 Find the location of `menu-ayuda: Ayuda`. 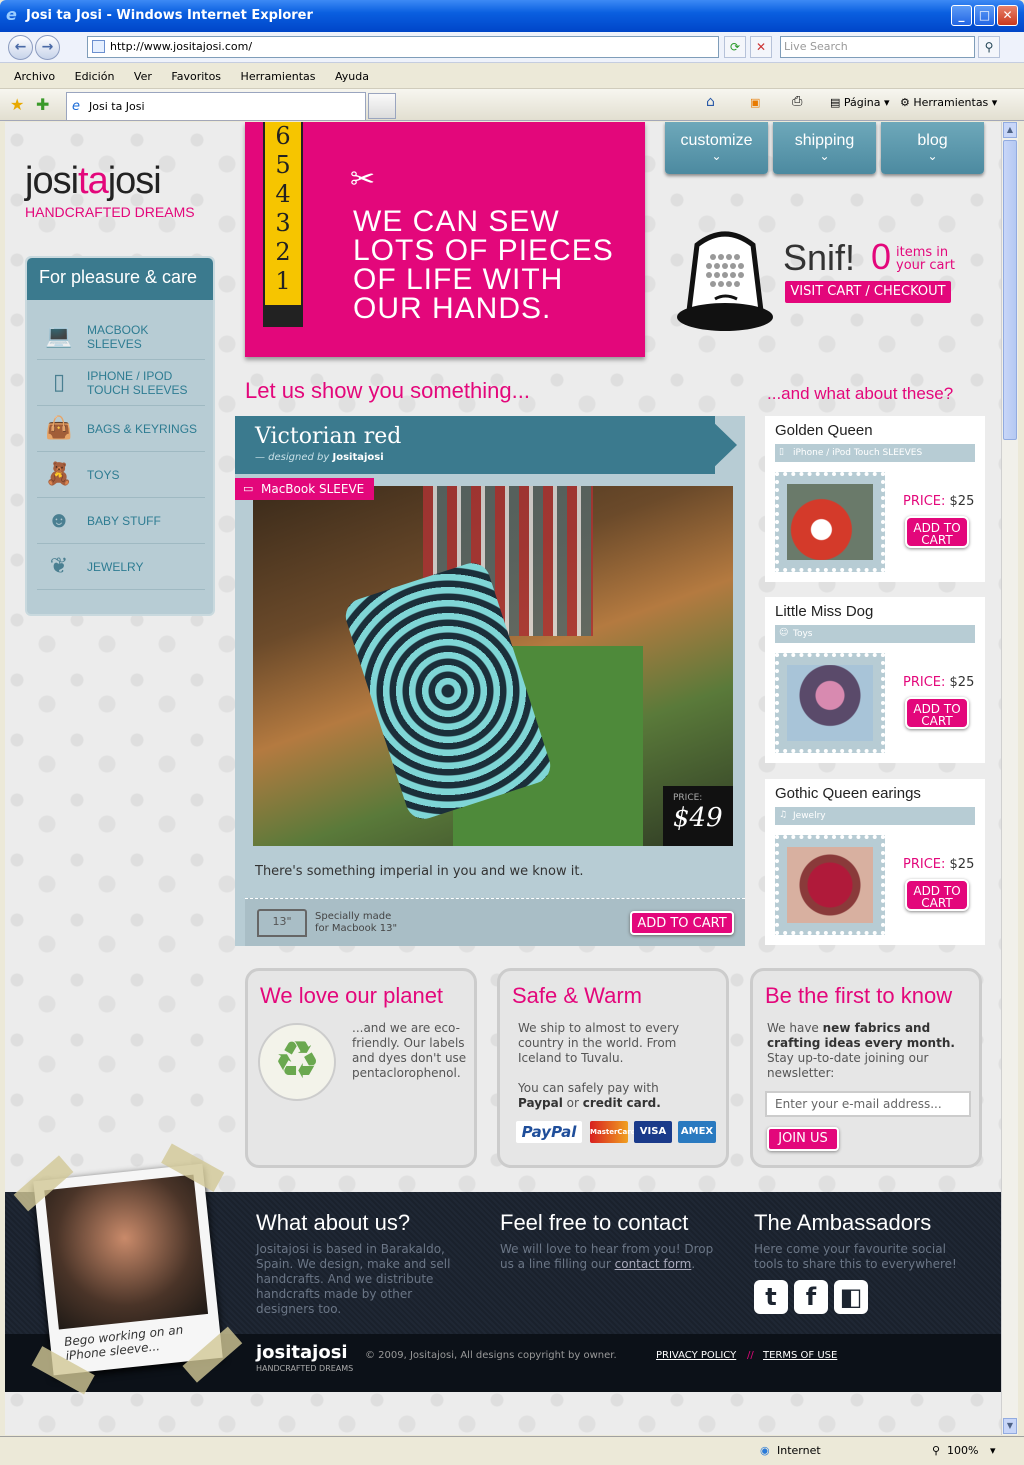

menu-ayuda: Ayuda is located at coordinates (352, 76).